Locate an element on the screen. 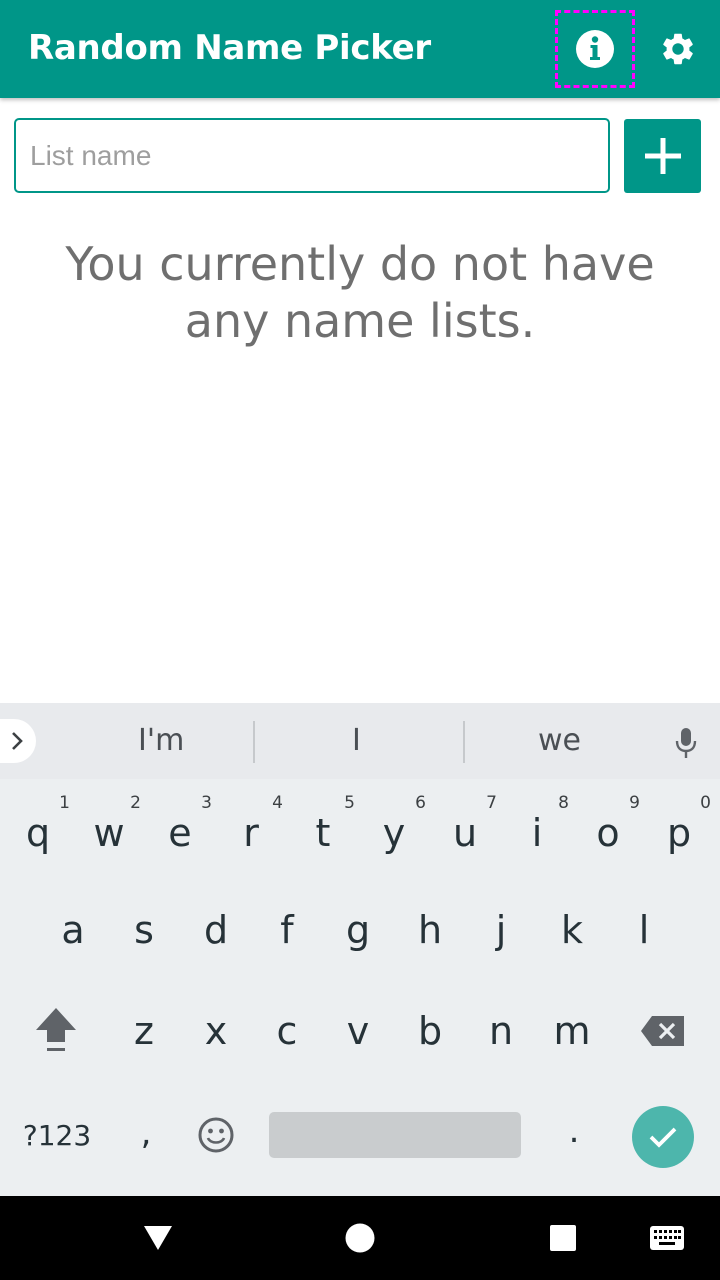  key-letter: a is located at coordinates (73, 930).